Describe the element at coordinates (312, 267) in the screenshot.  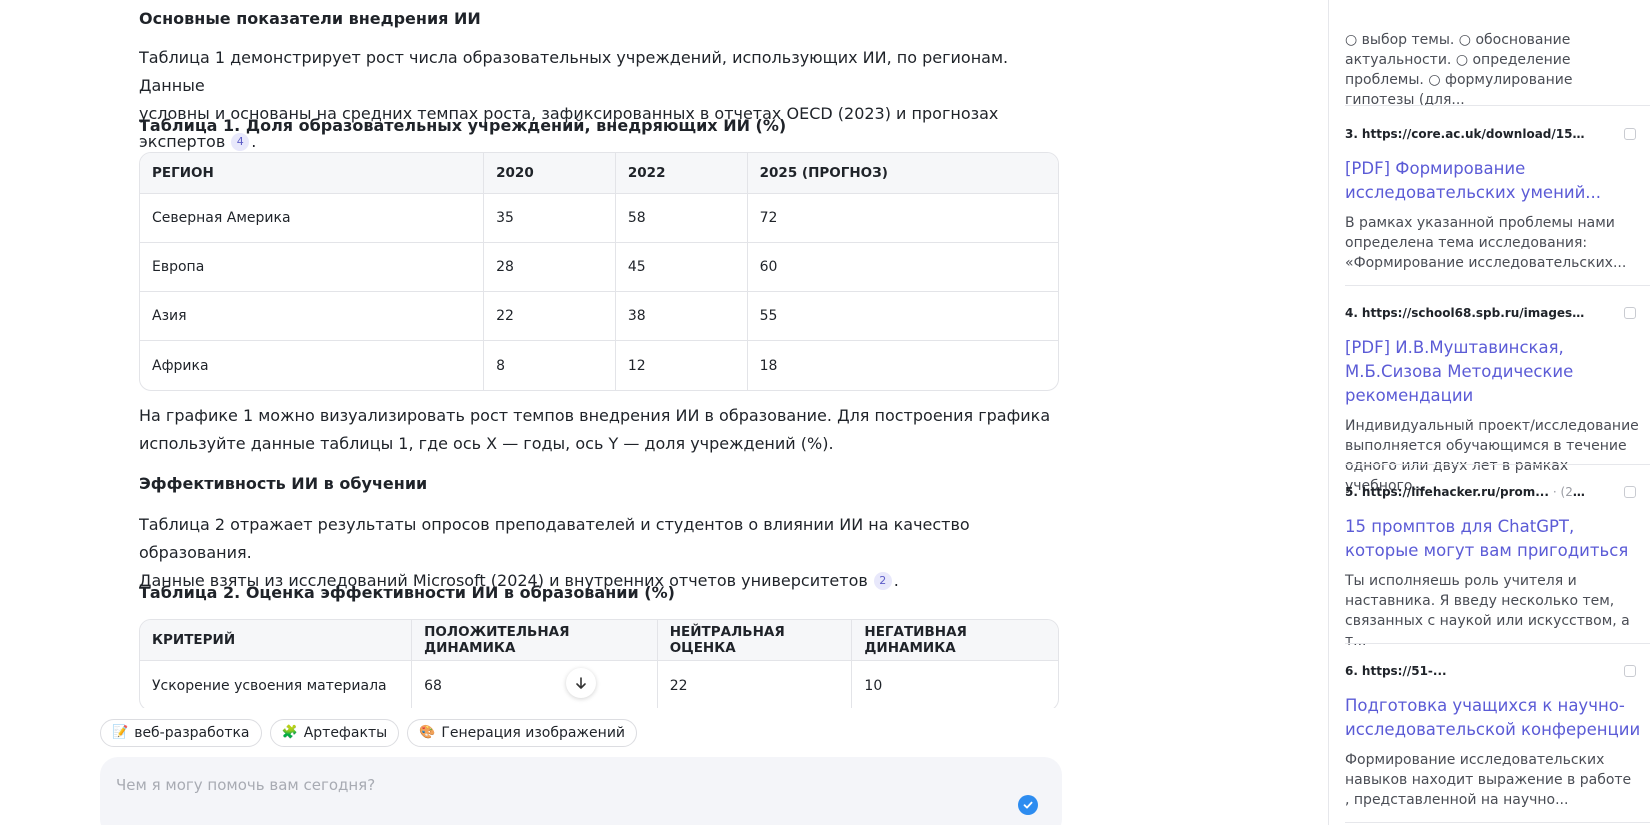
I see `table-cell: Европа` at that location.